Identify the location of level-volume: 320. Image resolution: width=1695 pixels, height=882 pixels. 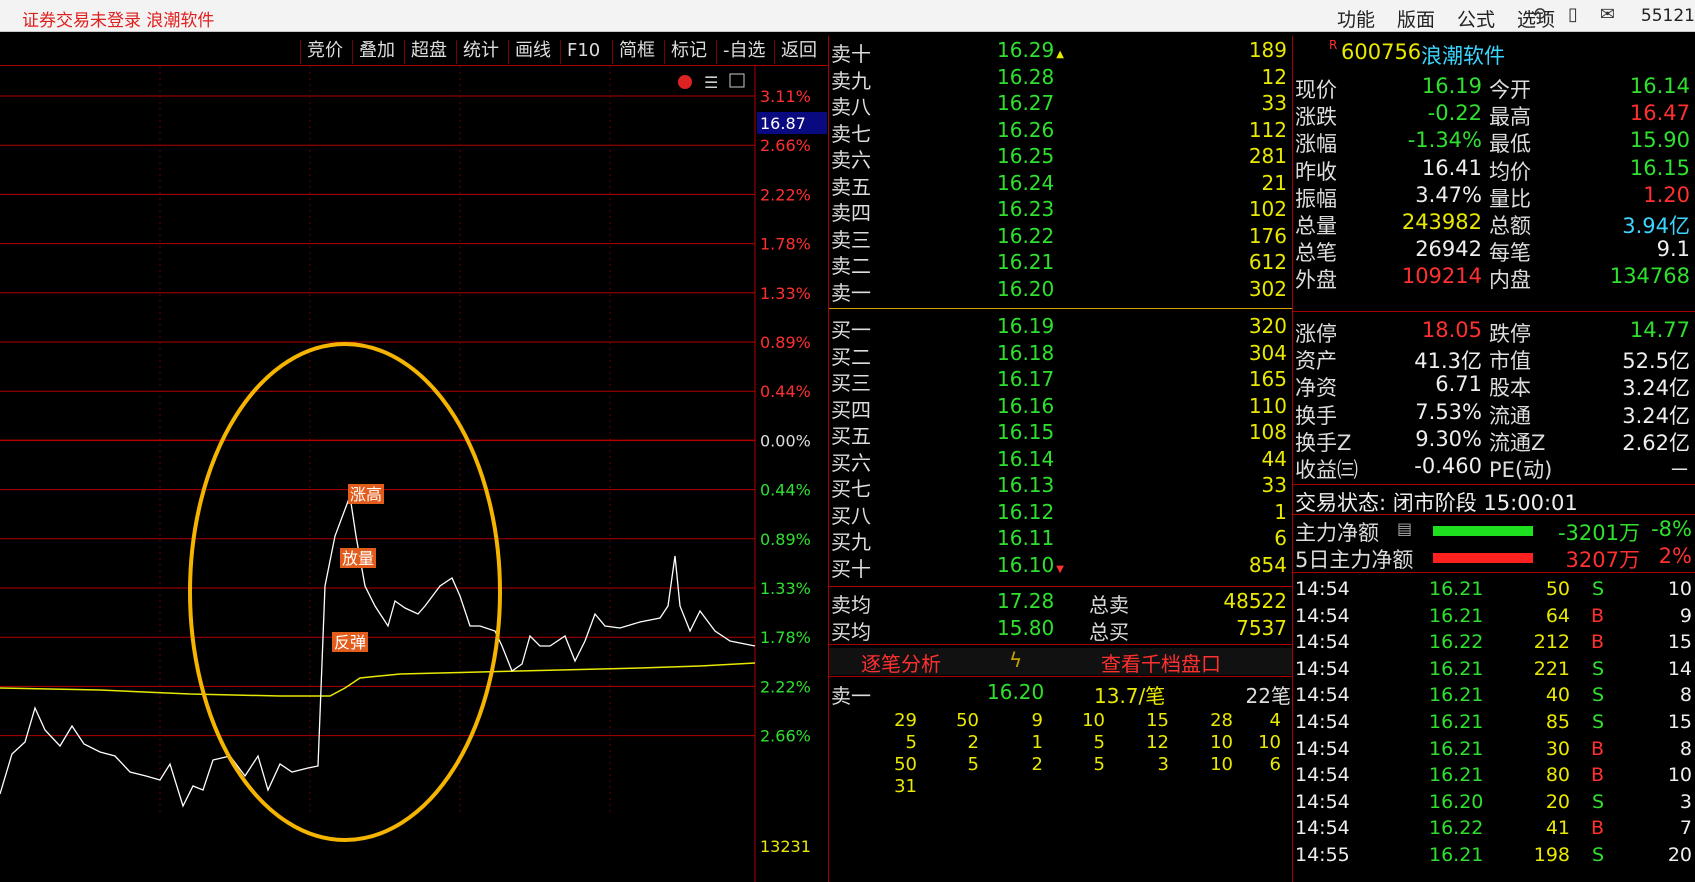
(1267, 326).